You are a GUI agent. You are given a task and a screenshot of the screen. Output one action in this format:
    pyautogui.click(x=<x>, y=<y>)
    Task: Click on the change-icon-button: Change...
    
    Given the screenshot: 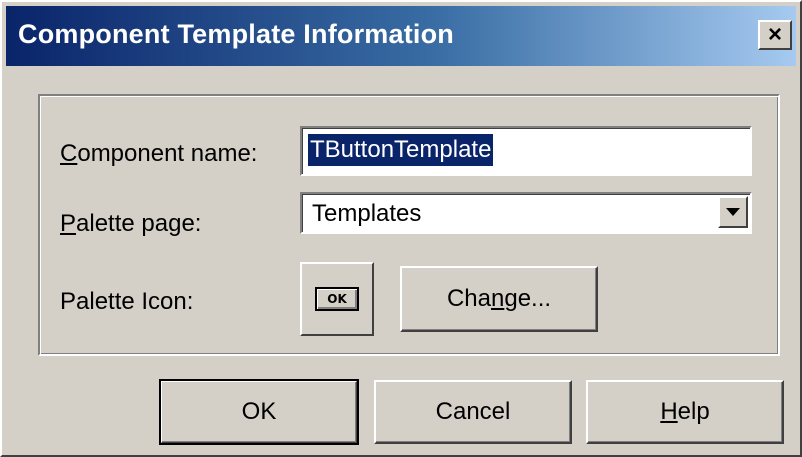 What is the action you would take?
    pyautogui.click(x=499, y=299)
    